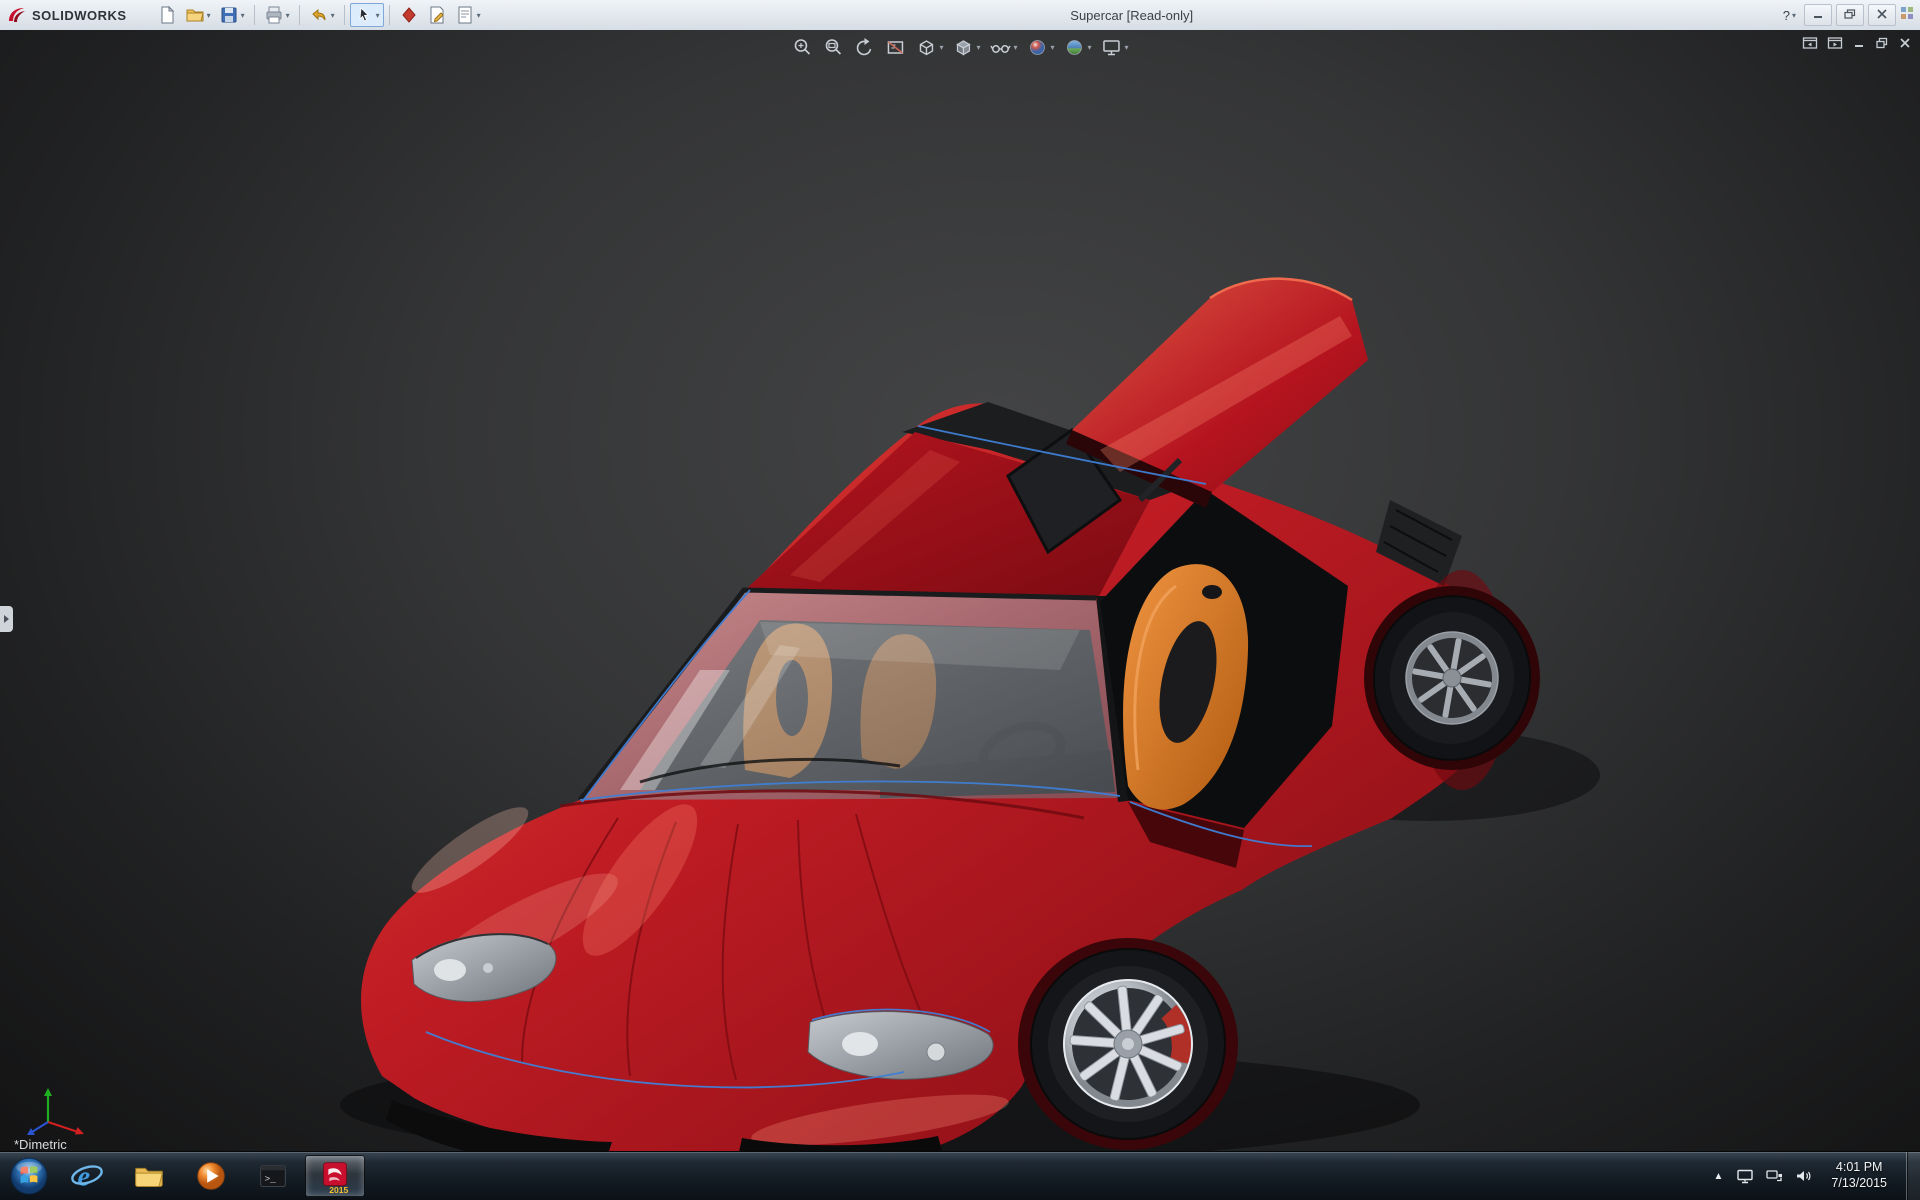 The height and width of the screenshot is (1200, 1920). I want to click on tray-monitor-icon, so click(1745, 1176).